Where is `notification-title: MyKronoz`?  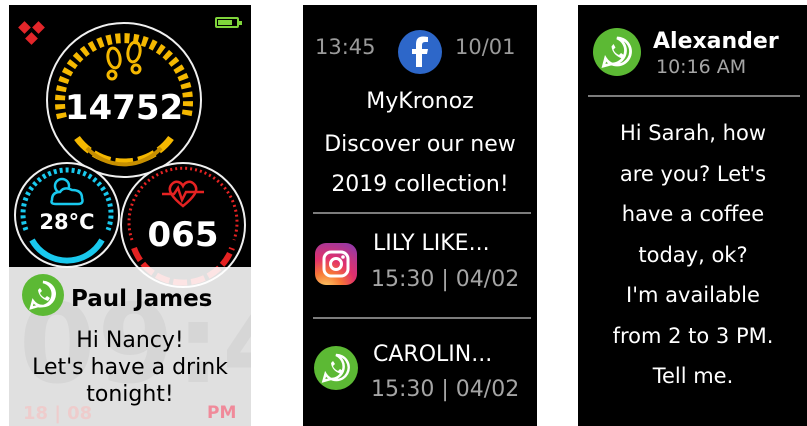 notification-title: MyKronoz is located at coordinates (420, 101).